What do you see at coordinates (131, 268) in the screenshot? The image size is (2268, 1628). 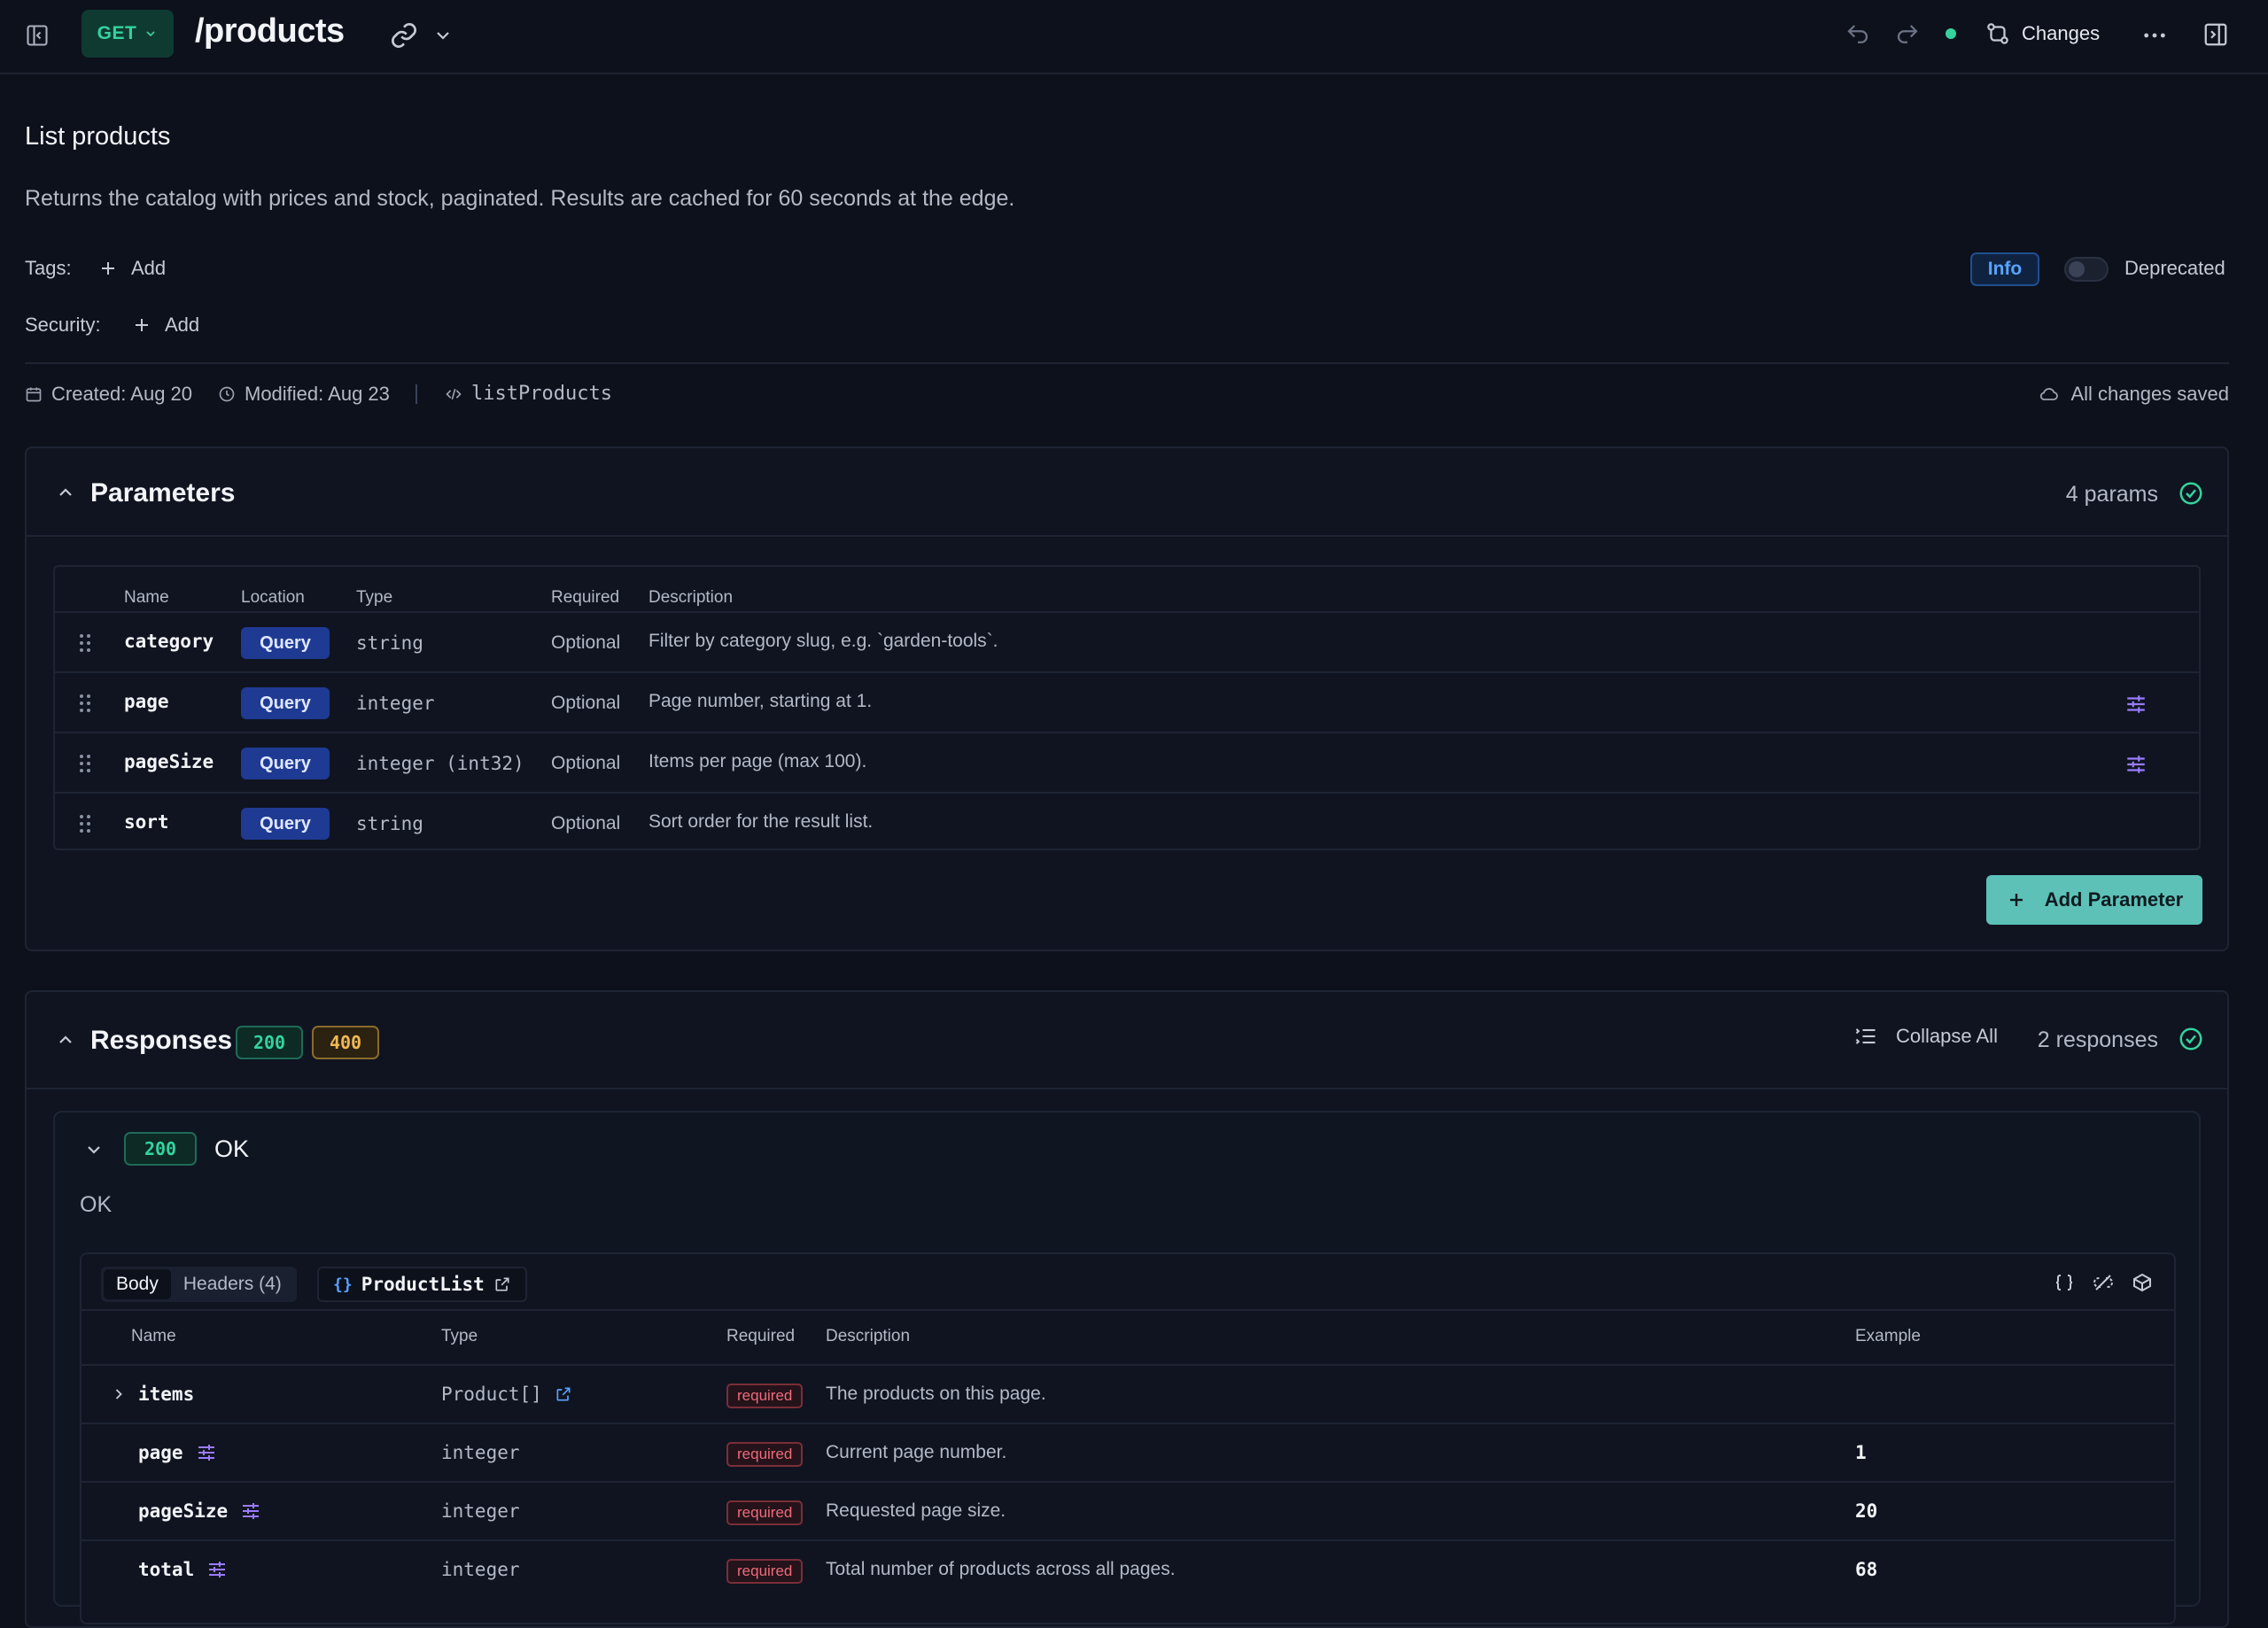 I see `add-tag-button: Add` at bounding box center [131, 268].